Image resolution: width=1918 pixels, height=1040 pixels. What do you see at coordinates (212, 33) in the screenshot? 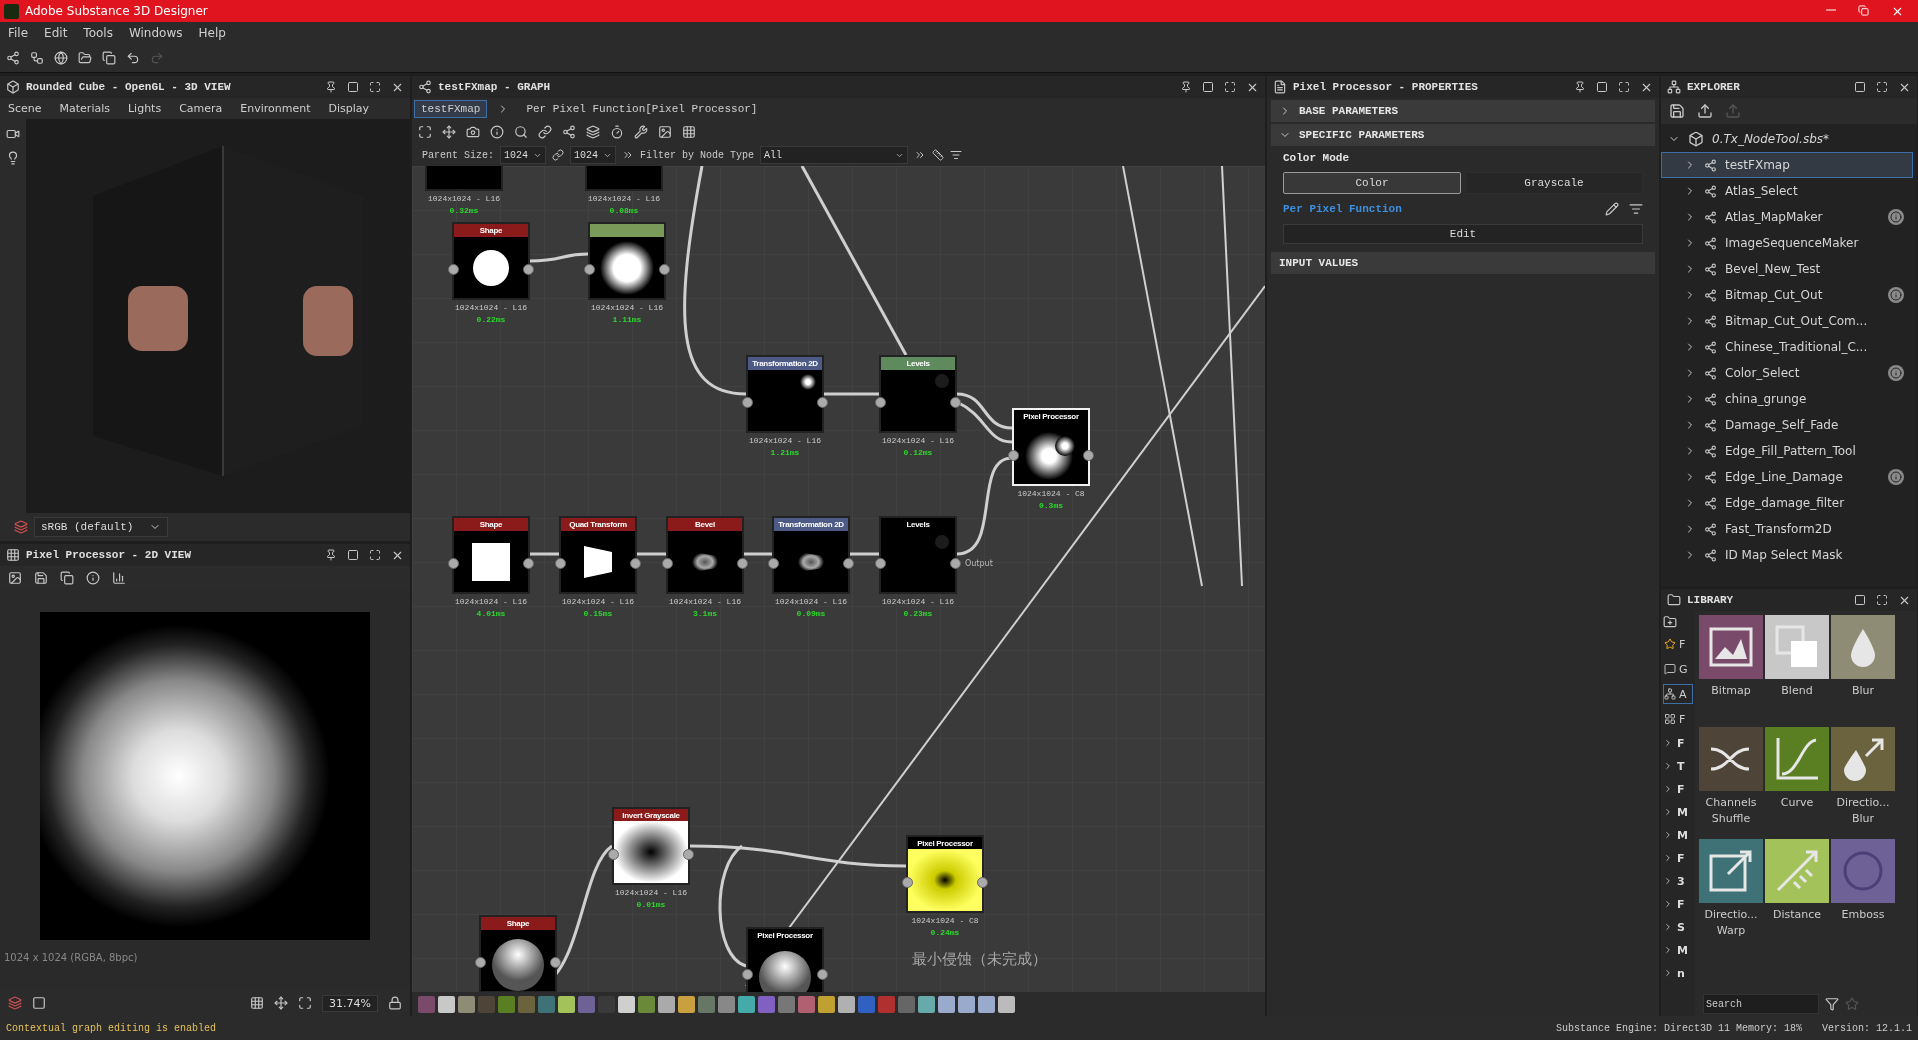
I see `menu-item: Help` at bounding box center [212, 33].